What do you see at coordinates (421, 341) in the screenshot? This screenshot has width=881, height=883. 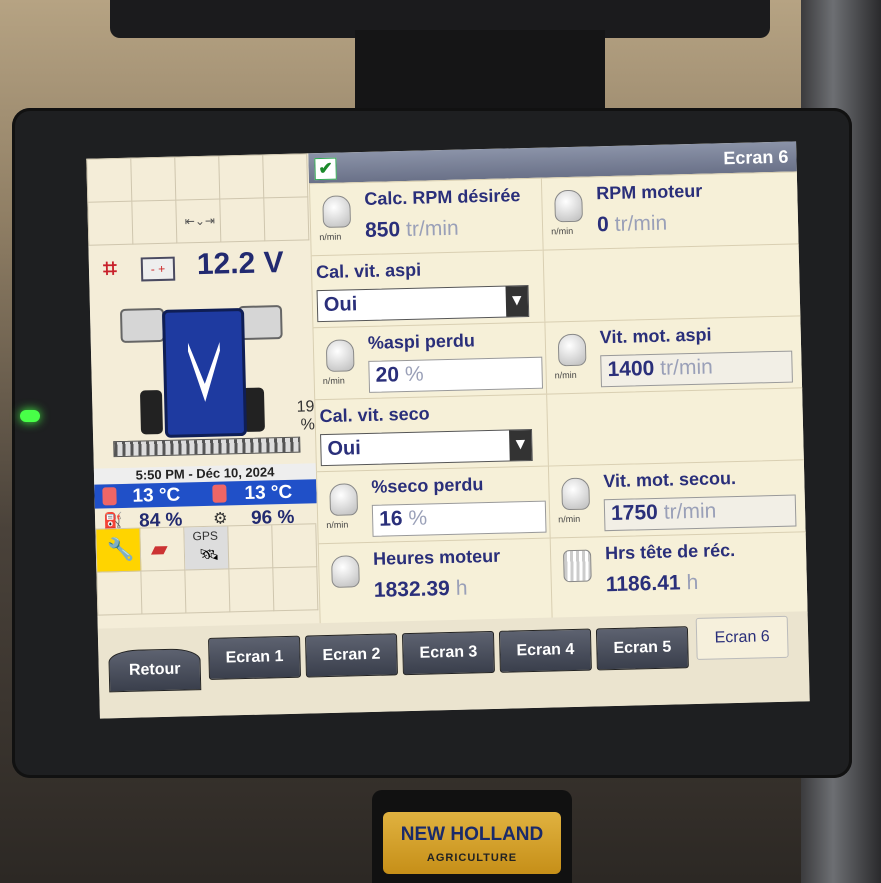 I see `aspi-perdu-label: %aspi perdu` at bounding box center [421, 341].